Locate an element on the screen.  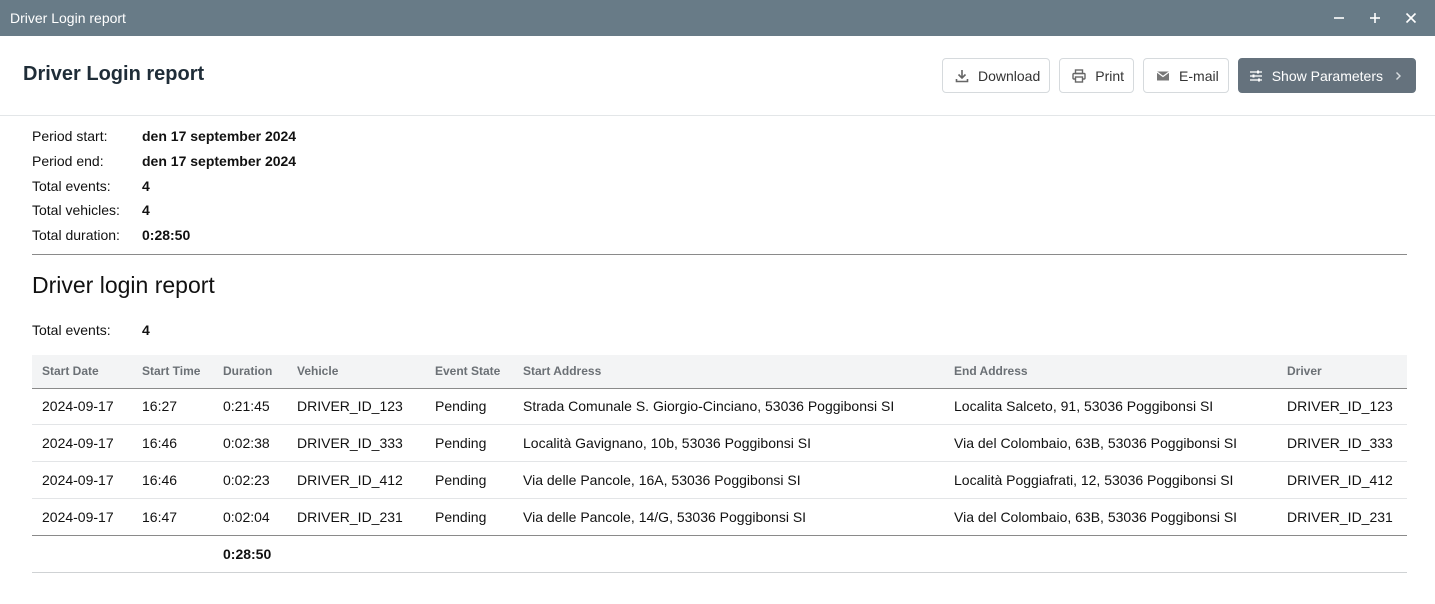
cell-driver: DRIVER_ID_412 is located at coordinates (1342, 480).